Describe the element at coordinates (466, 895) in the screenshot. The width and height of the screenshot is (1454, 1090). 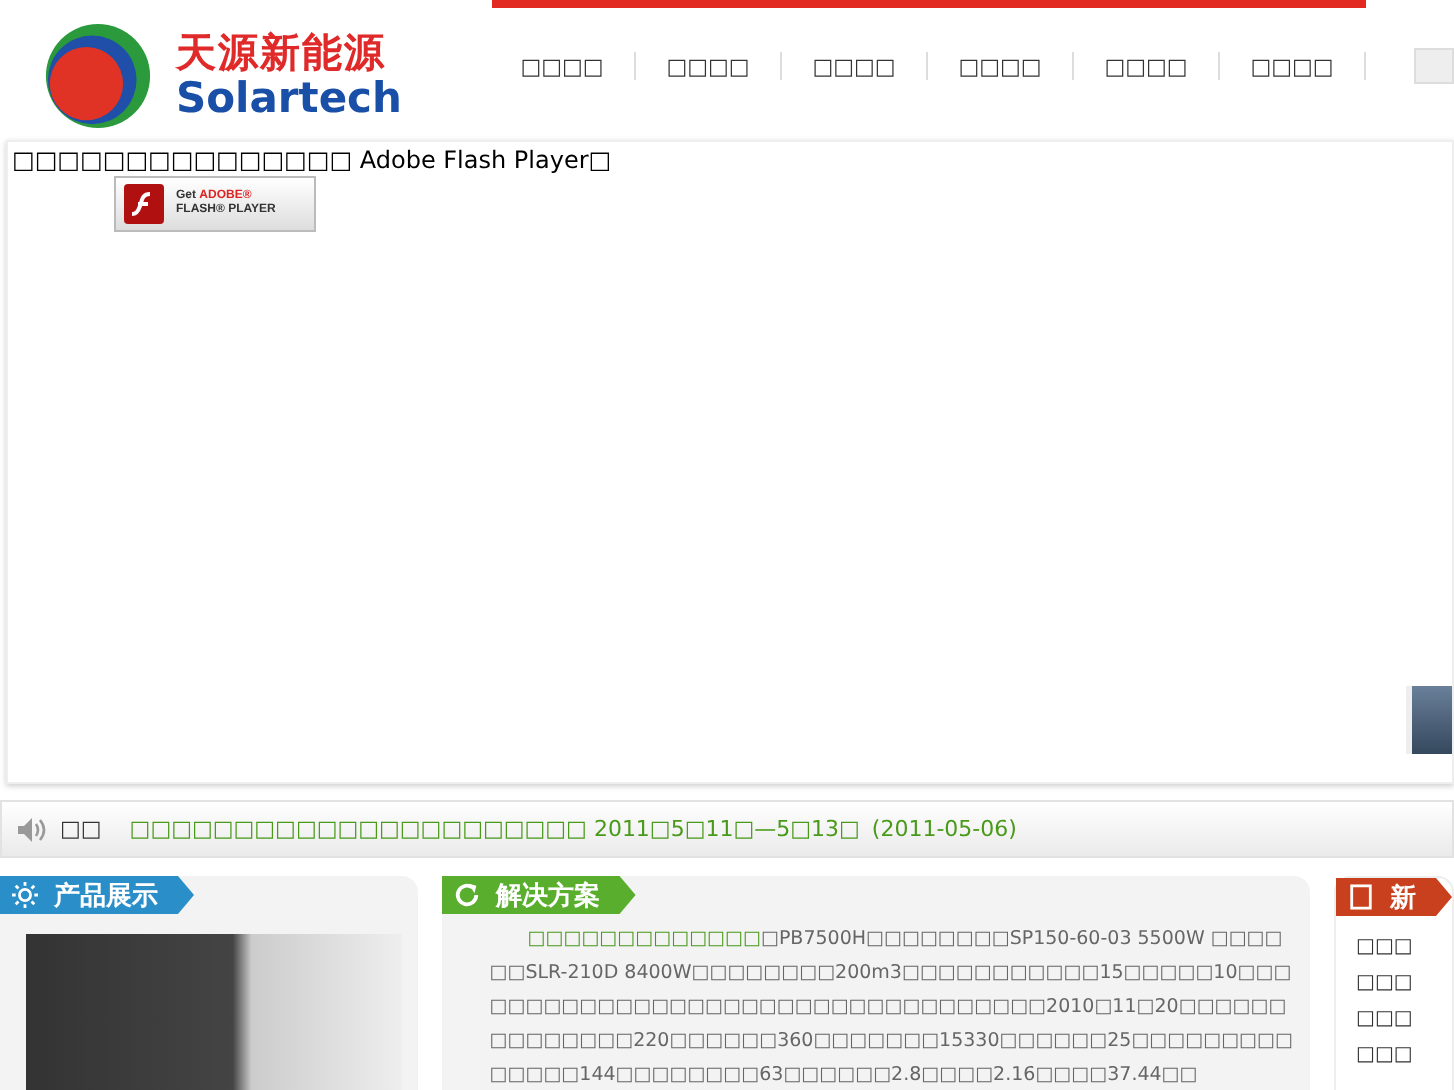
I see `refresh-icon` at that location.